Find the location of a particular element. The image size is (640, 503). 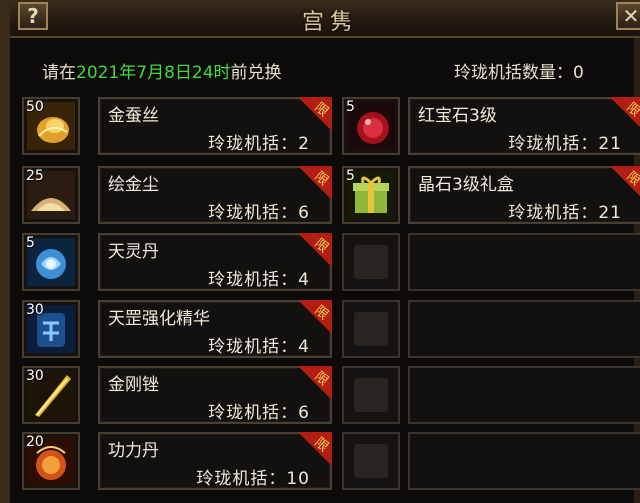

item-slot-spirit-pill: 5 is located at coordinates (51, 262).